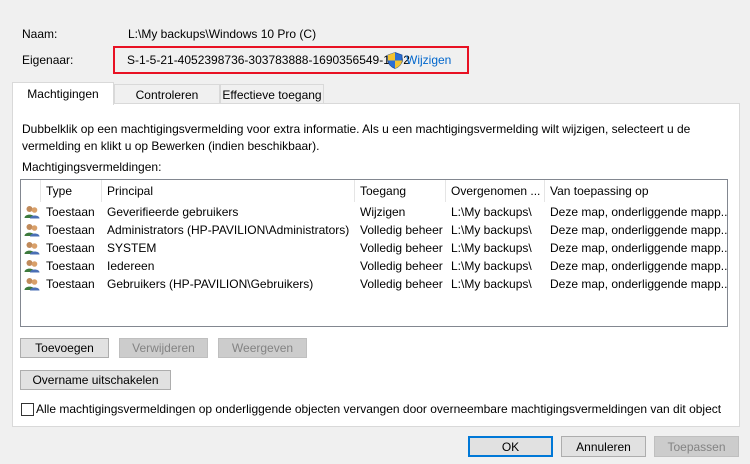 The image size is (750, 464). What do you see at coordinates (48, 60) in the screenshot?
I see `owner-label: Eigenaar:` at bounding box center [48, 60].